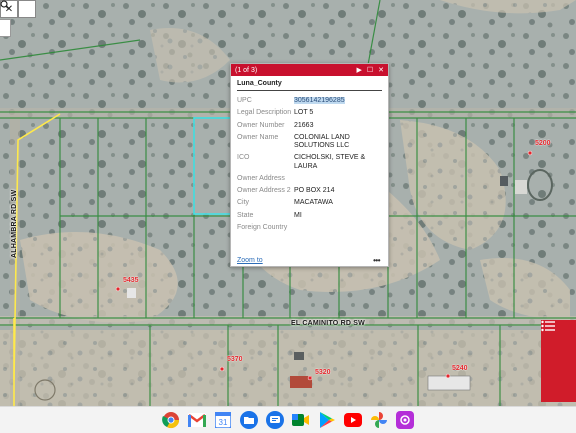 The height and width of the screenshot is (433, 576). Describe the element at coordinates (304, 125) in the screenshot. I see `attr-value: 21663` at that location.